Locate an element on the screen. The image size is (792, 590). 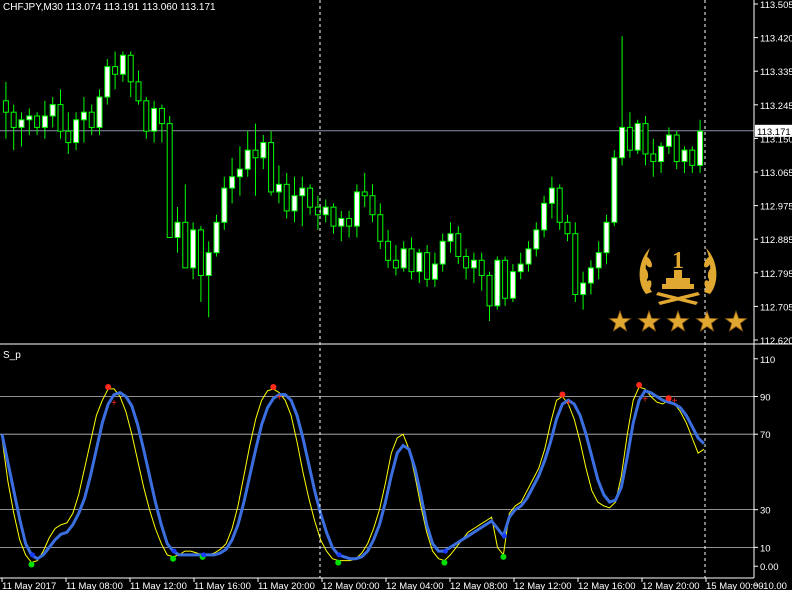
time-tick-label: 15 May 00:00 is located at coordinates (735, 585).